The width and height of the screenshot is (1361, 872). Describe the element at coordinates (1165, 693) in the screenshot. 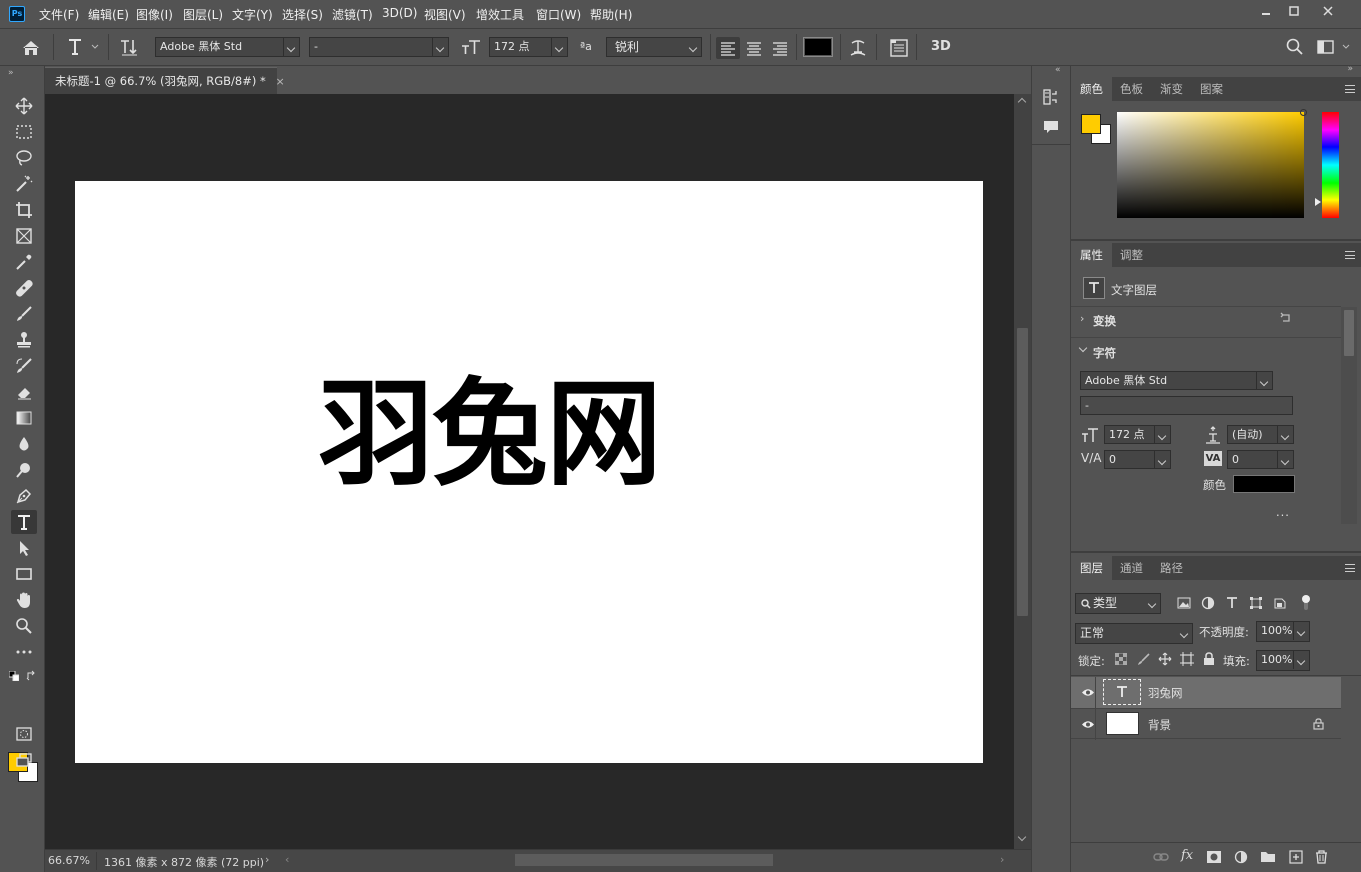

I see `layer-name: 羽兔网` at that location.